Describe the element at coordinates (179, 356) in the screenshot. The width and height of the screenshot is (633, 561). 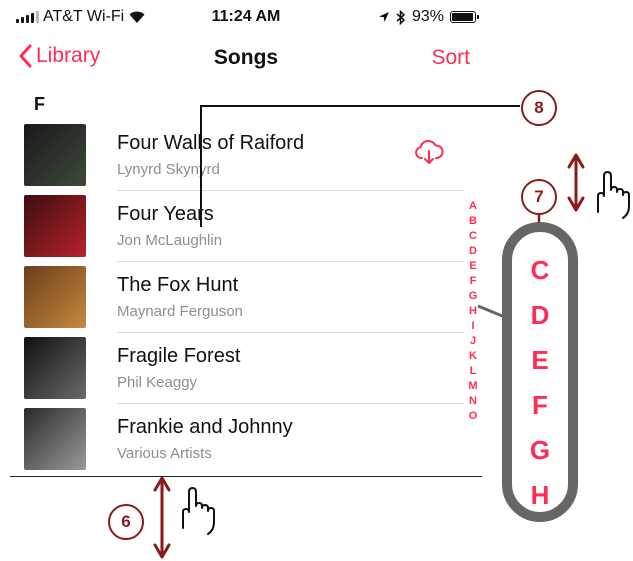
I see `song-title: Fragile Forest` at that location.